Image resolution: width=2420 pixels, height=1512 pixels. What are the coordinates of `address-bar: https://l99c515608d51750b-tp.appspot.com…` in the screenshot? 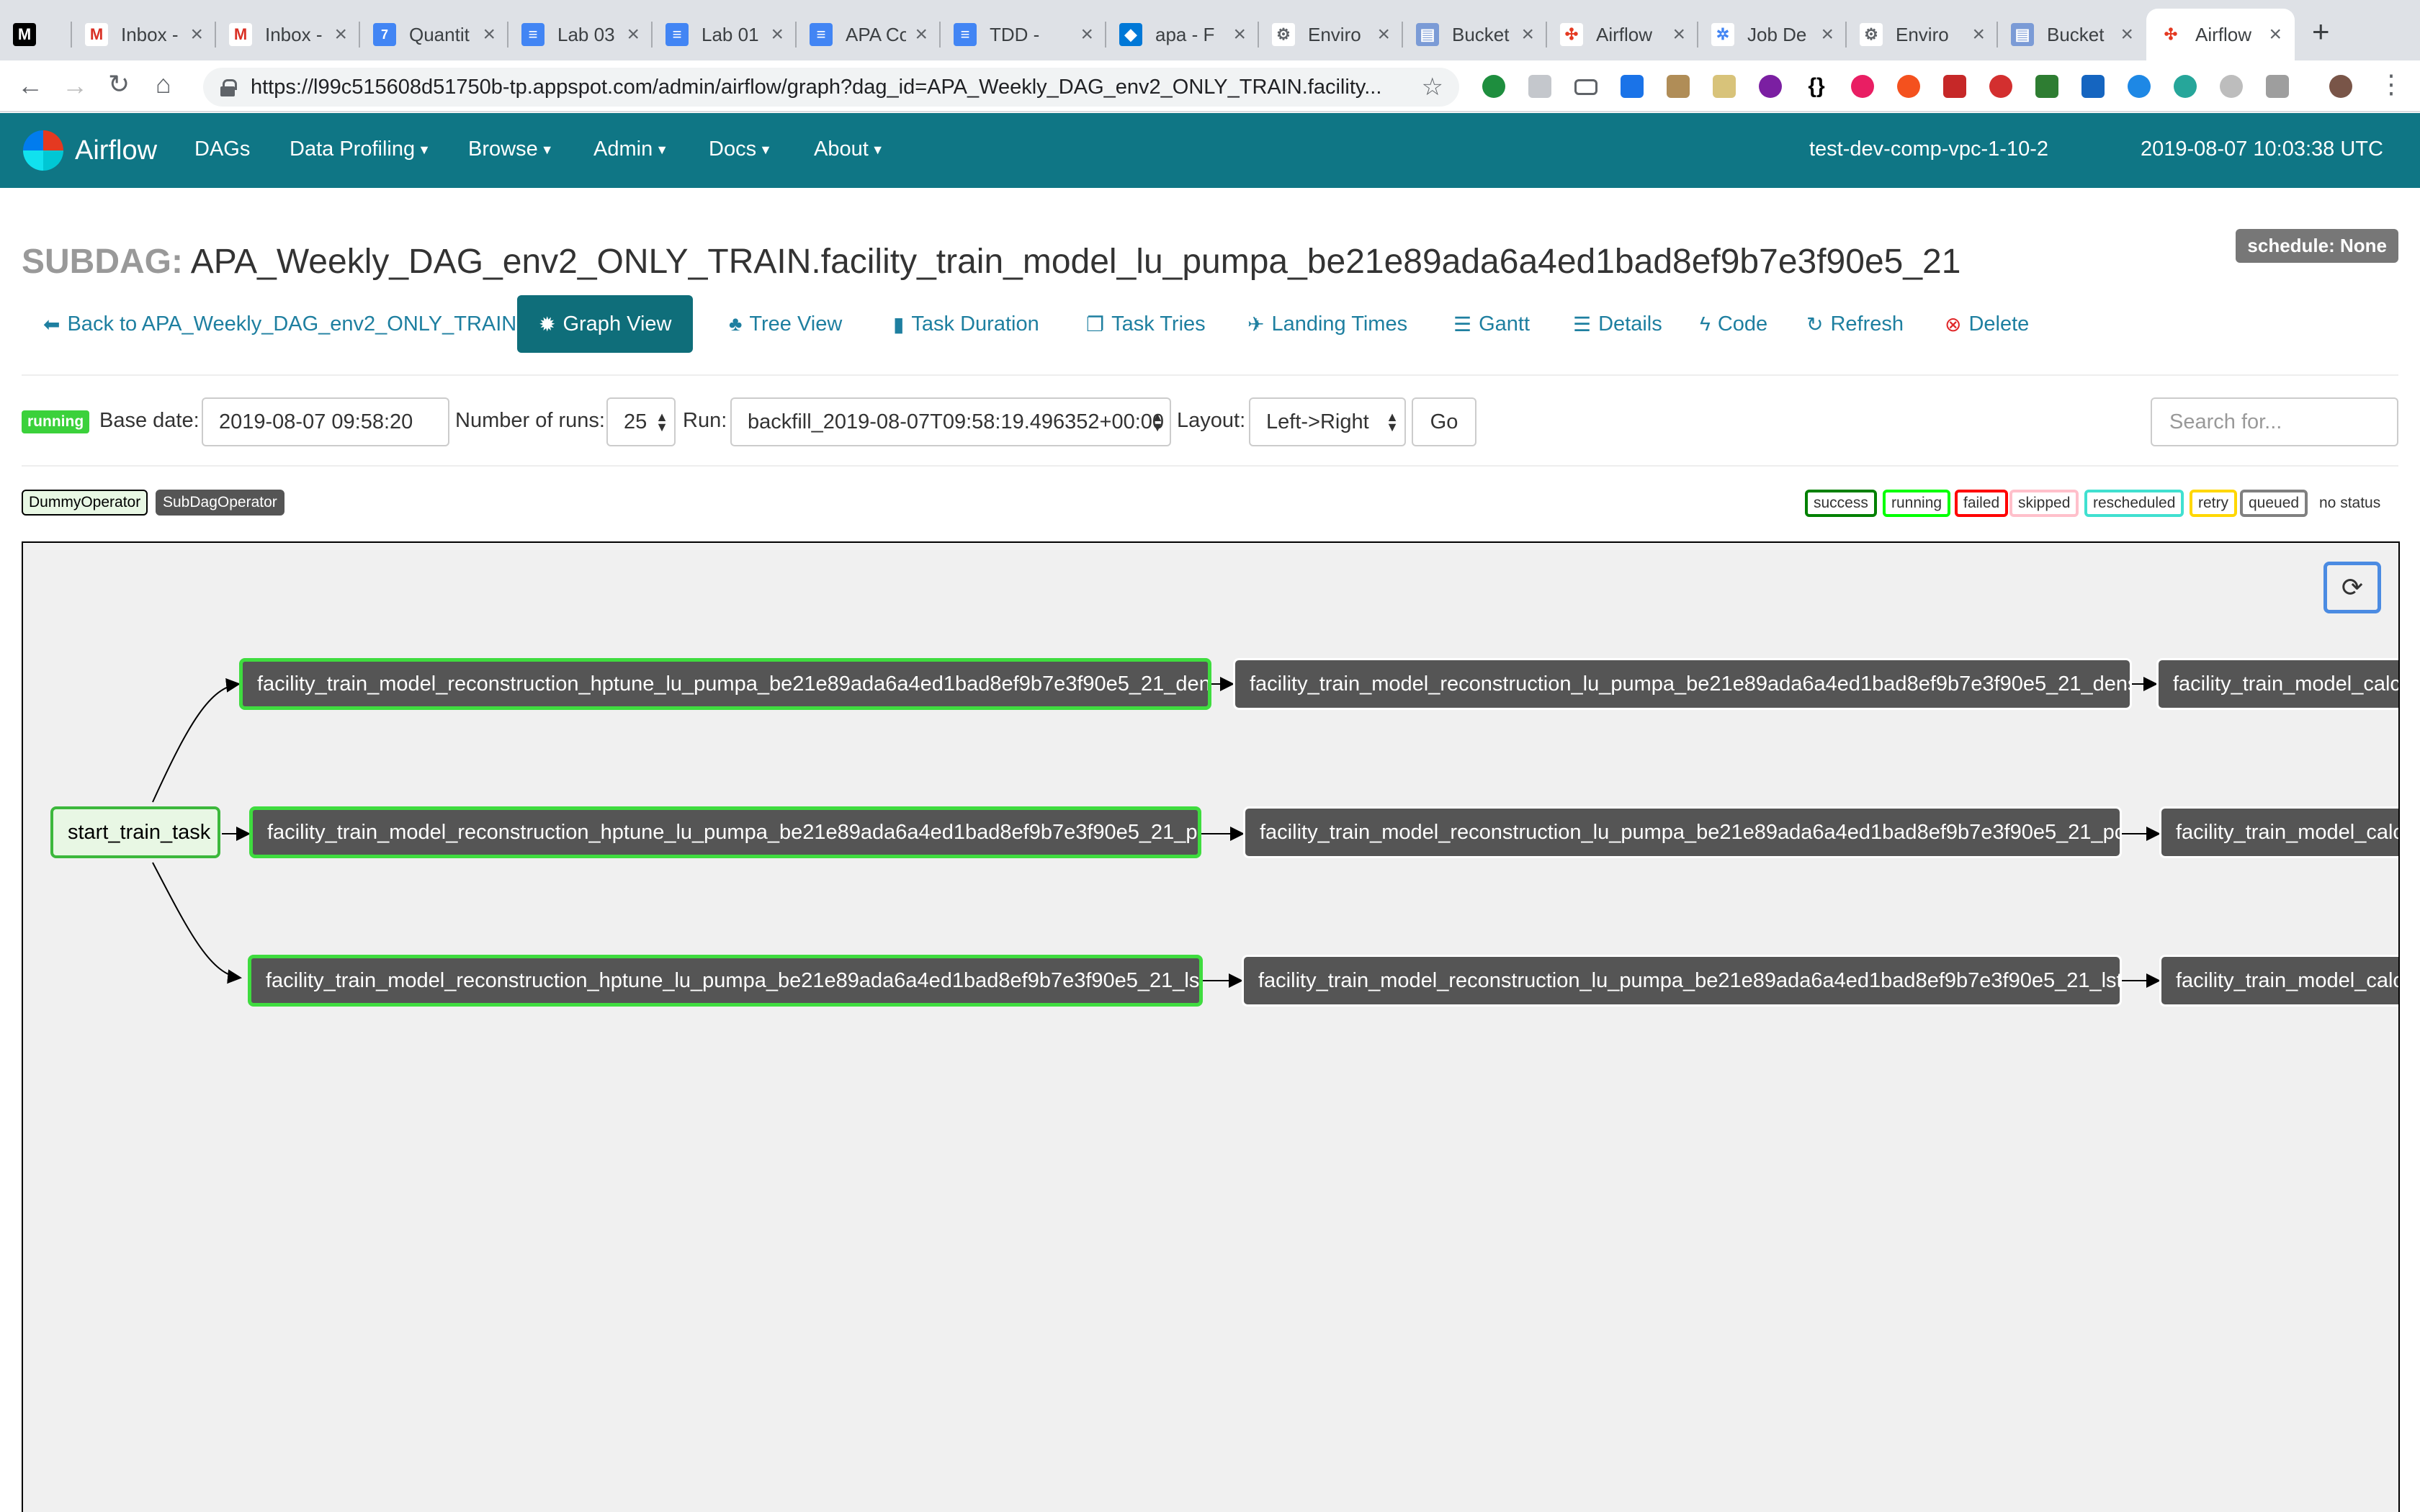 It's located at (831, 87).